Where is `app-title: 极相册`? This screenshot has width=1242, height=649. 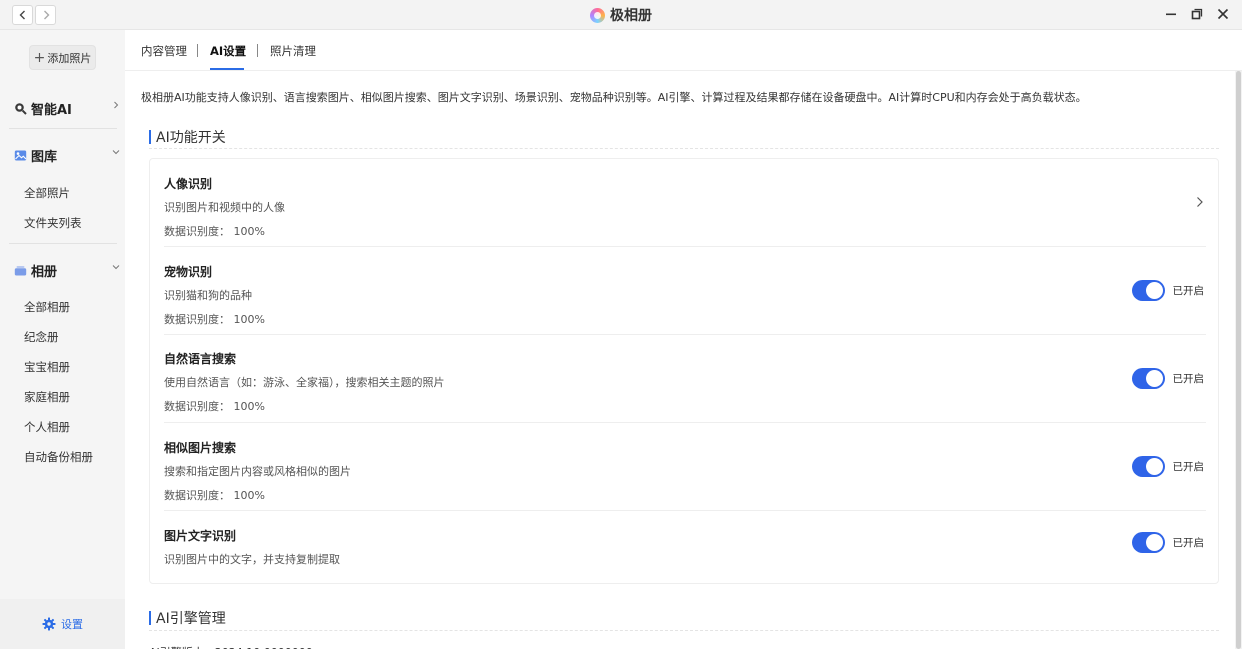
app-title: 极相册 is located at coordinates (621, 15).